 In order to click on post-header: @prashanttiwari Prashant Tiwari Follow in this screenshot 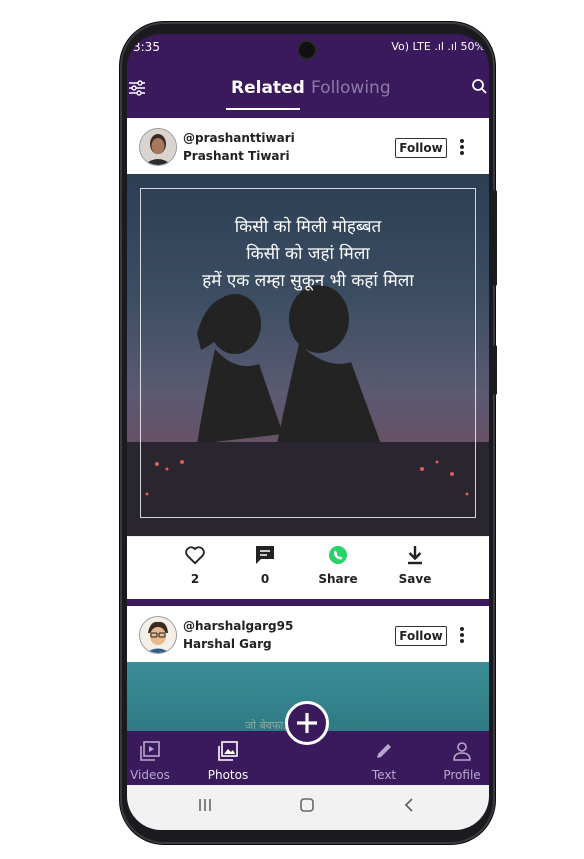, I will do `click(308, 146)`.